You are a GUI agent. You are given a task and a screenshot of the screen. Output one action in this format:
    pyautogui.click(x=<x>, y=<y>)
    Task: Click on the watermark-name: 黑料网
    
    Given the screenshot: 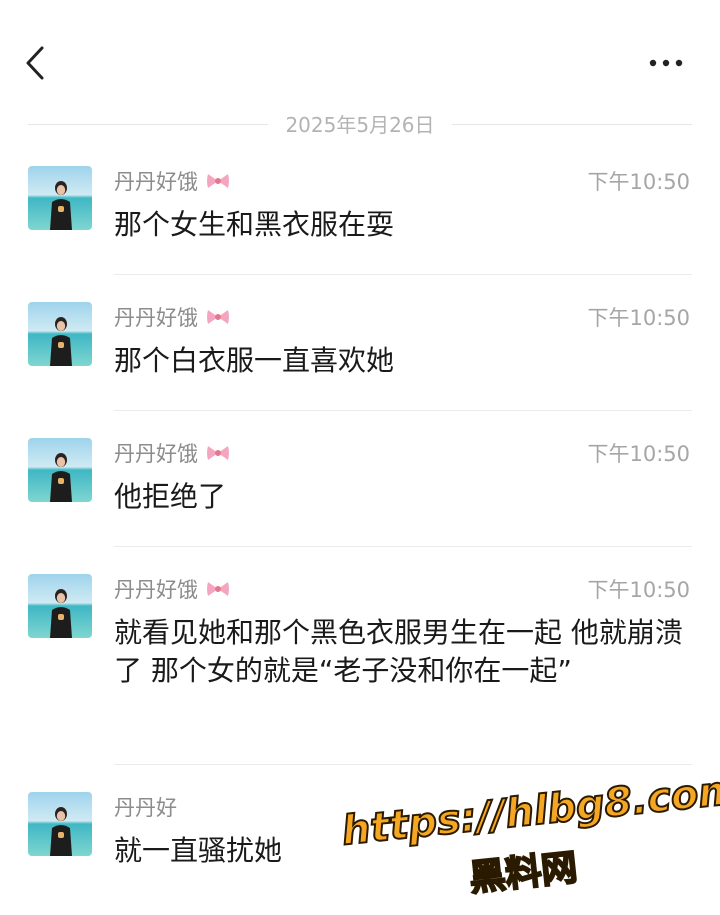 What is the action you would take?
    pyautogui.click(x=524, y=873)
    